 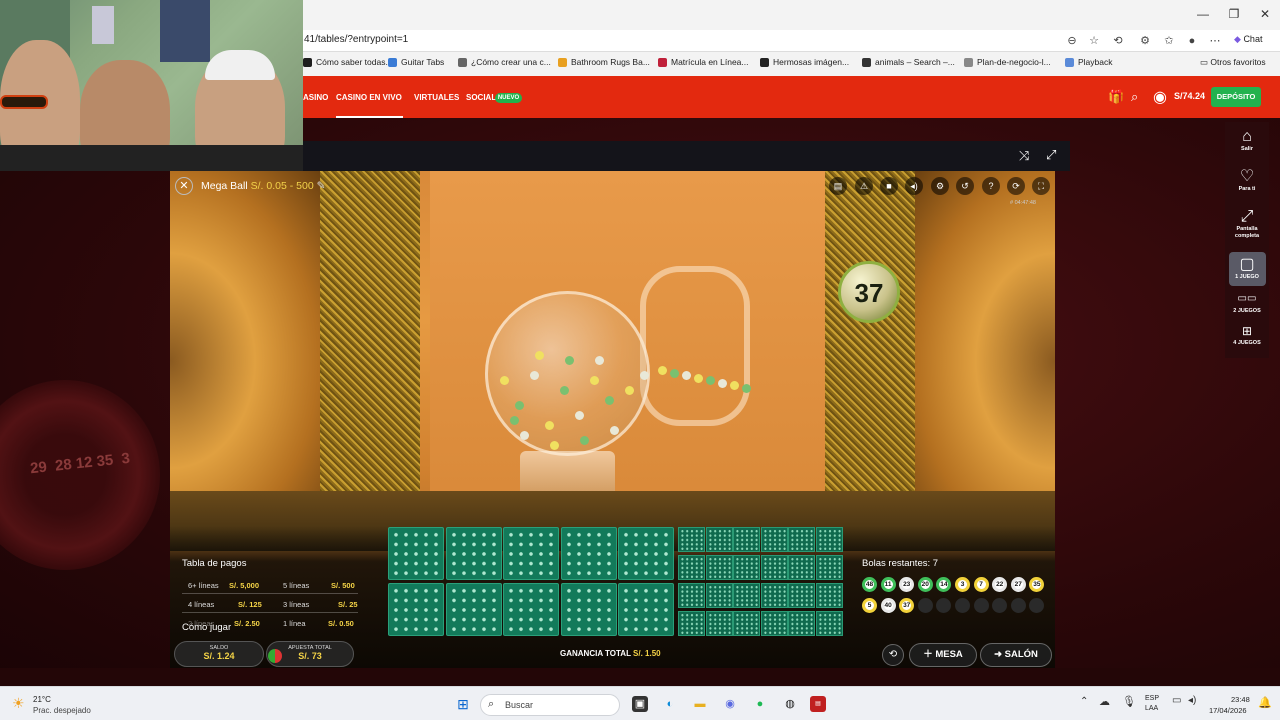 I want to click on url-text: 41/tables/?entrypoint=1, so click(x=356, y=39).